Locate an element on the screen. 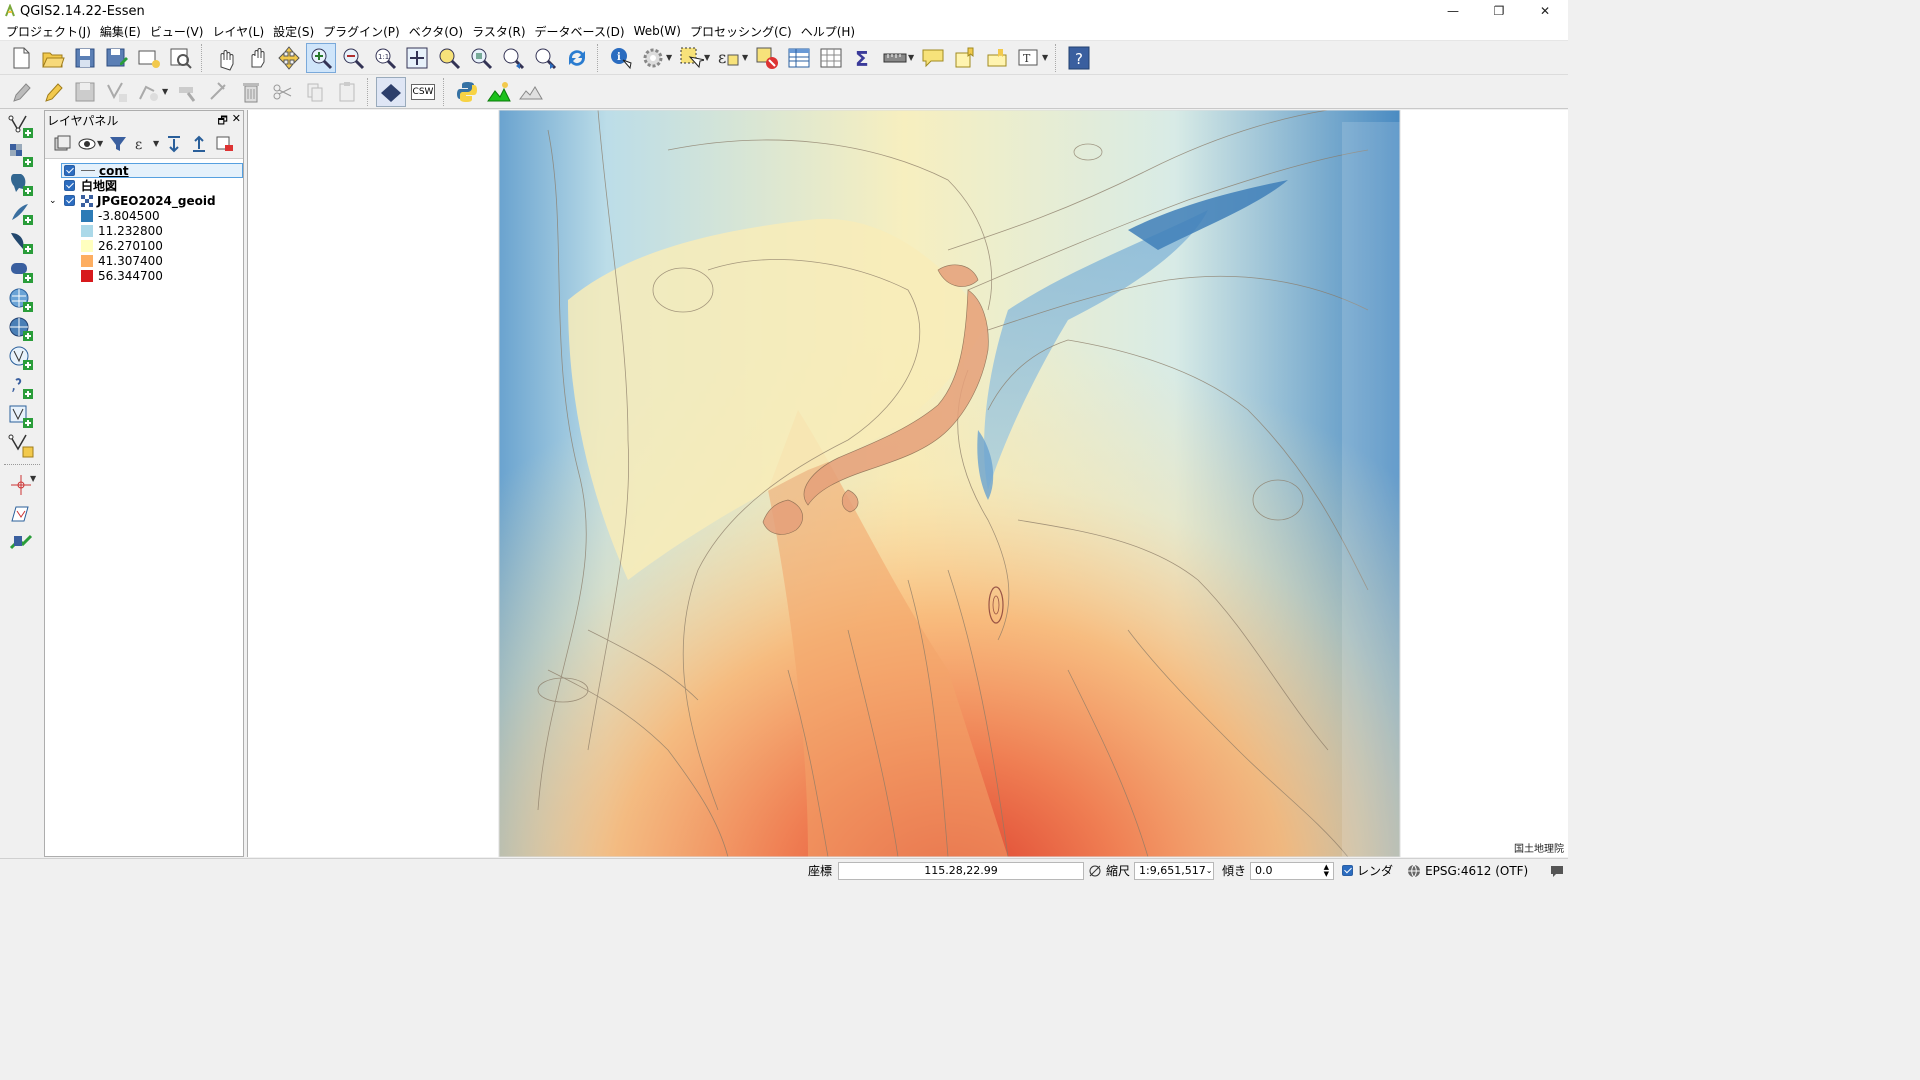 This screenshot has width=1920, height=1080. menu-vector: ベクタ(O) is located at coordinates (438, 31).